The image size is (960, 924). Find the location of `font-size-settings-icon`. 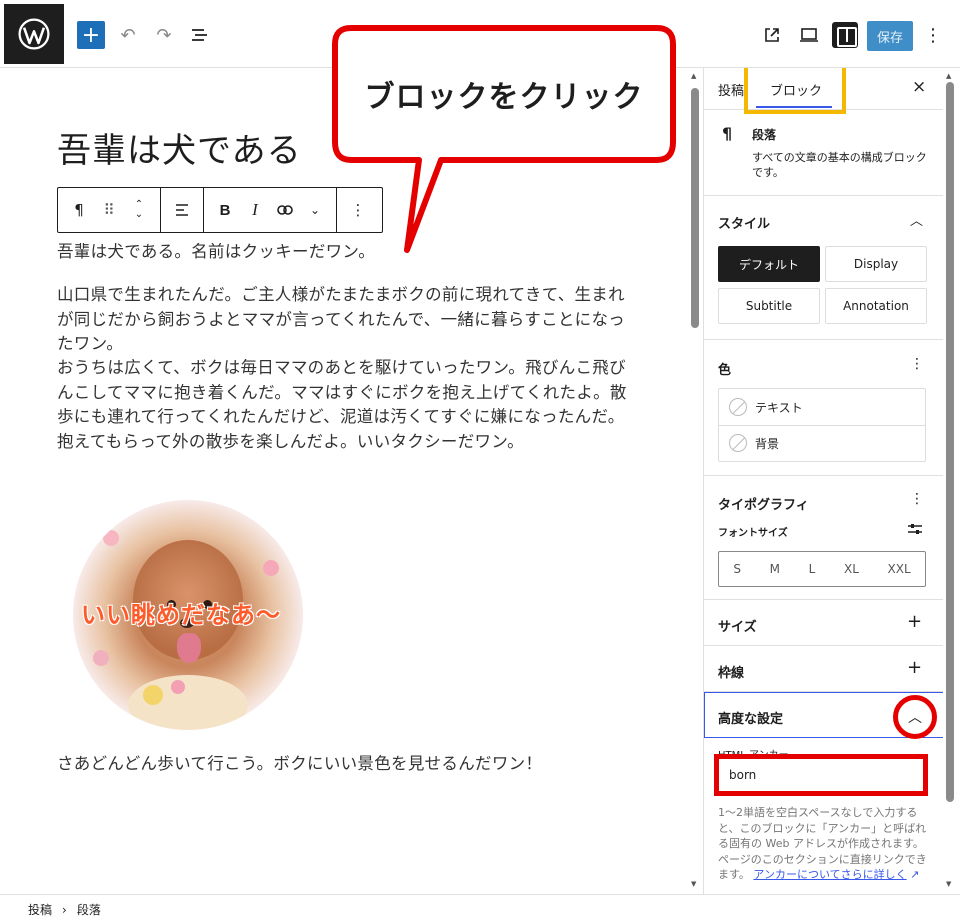

font-size-settings-icon is located at coordinates (915, 529).